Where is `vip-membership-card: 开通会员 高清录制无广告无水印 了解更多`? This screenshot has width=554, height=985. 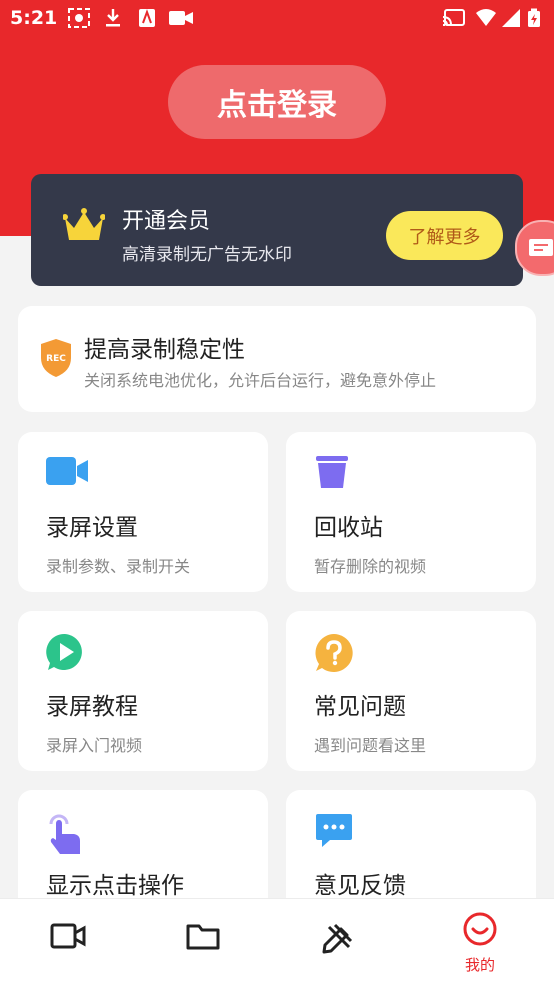 vip-membership-card: 开通会员 高清录制无广告无水印 了解更多 is located at coordinates (277, 230).